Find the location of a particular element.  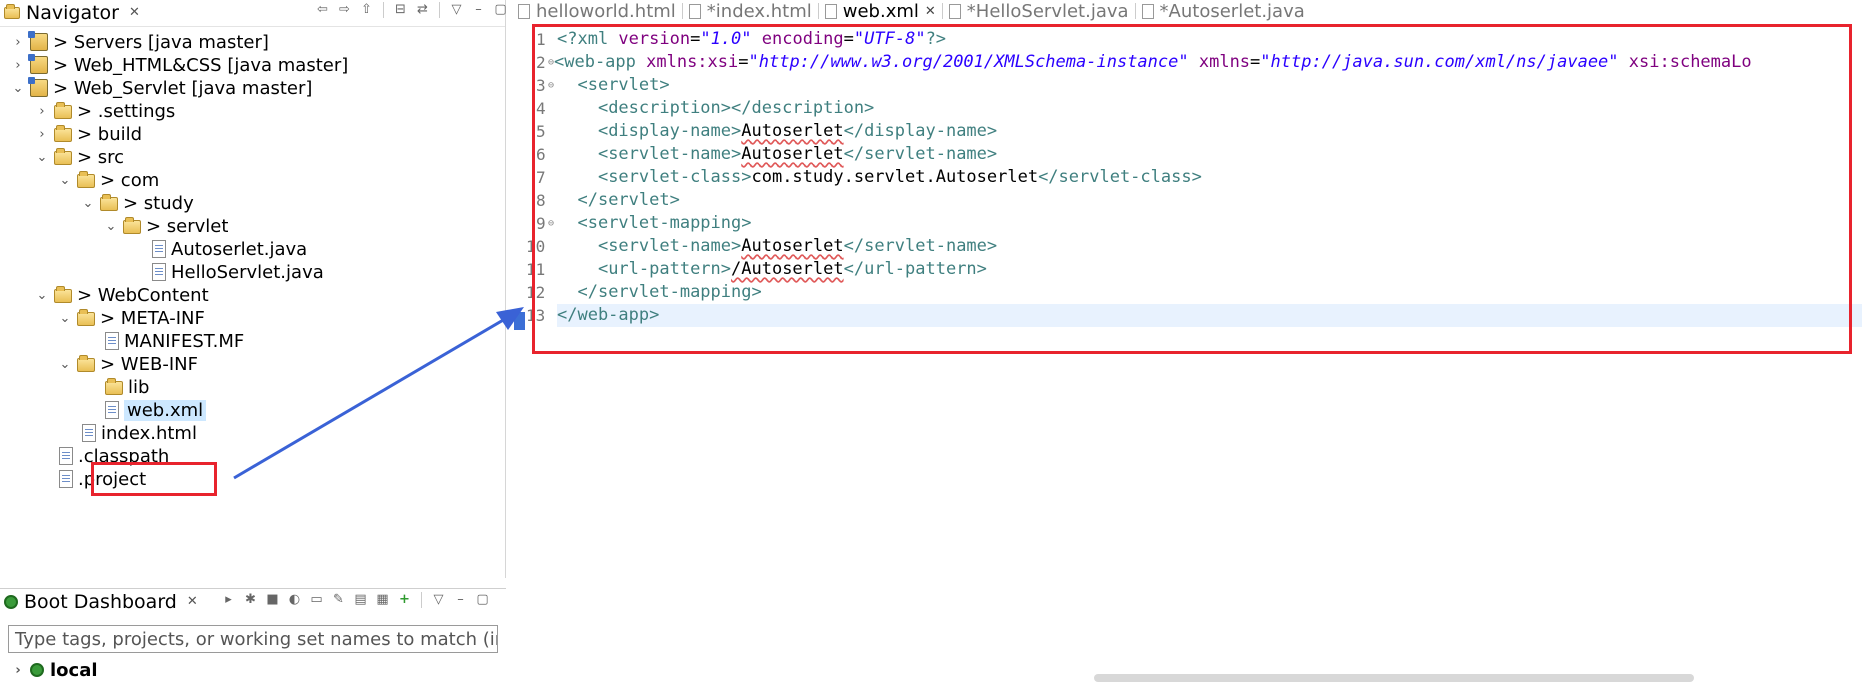

tree-item-helloservlet-java: HelloServlet.java is located at coordinates (236, 272).